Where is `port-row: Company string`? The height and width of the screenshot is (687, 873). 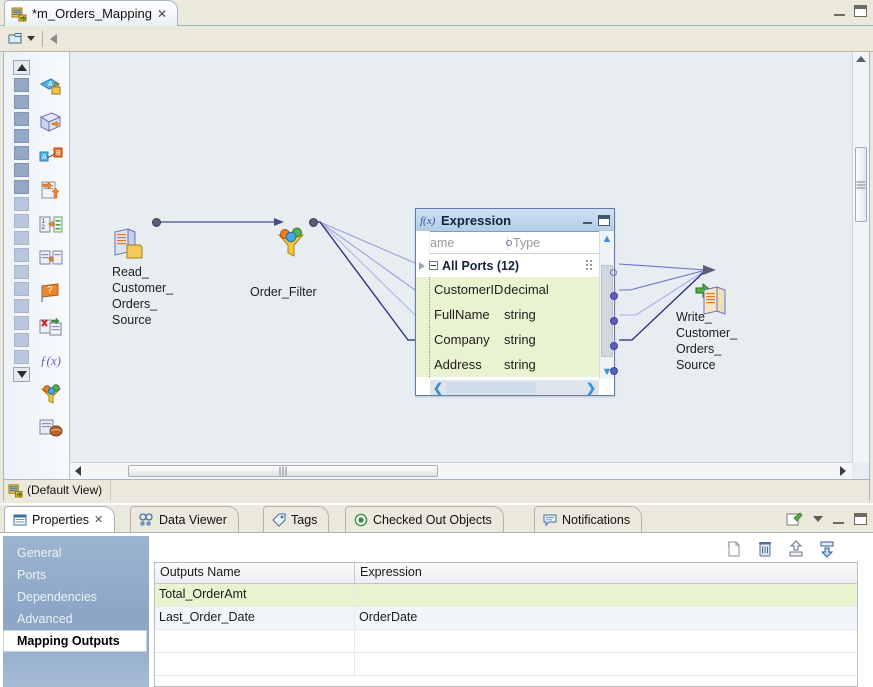
port-row: Company string is located at coordinates (507, 339).